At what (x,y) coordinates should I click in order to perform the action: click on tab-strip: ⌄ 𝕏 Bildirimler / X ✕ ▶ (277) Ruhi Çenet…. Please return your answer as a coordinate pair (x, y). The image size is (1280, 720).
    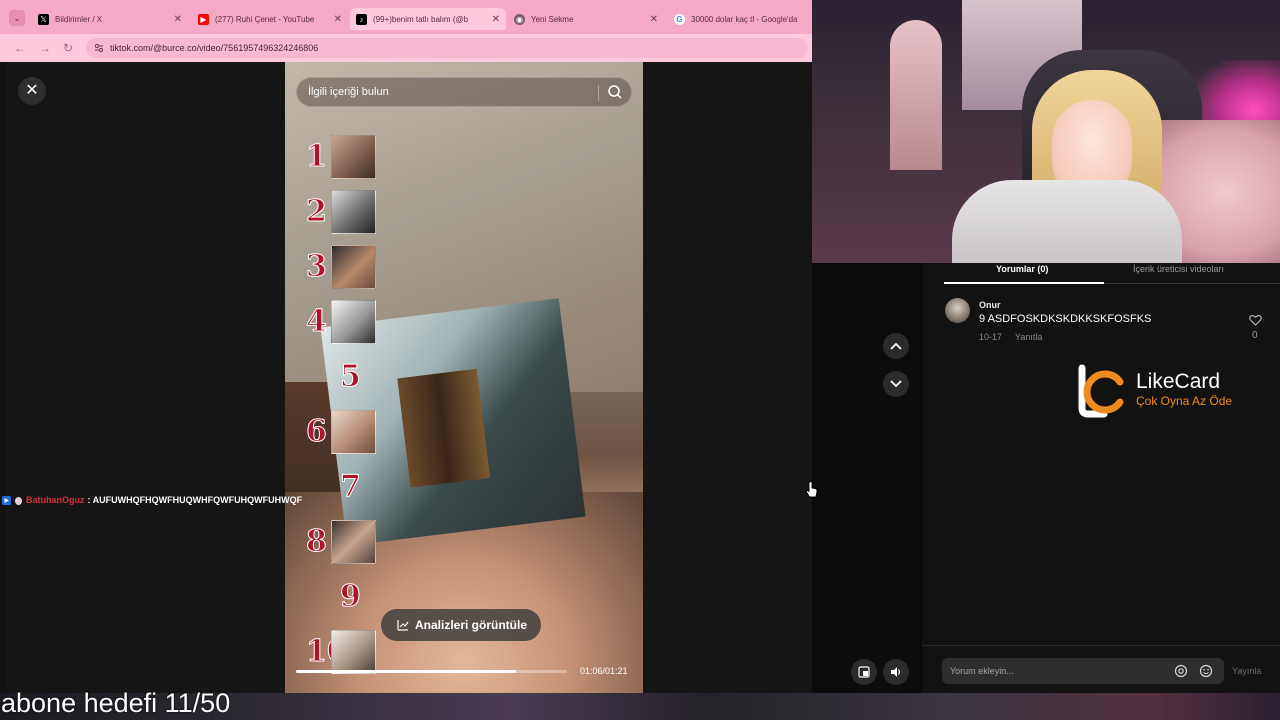
    Looking at the image, I should click on (406, 17).